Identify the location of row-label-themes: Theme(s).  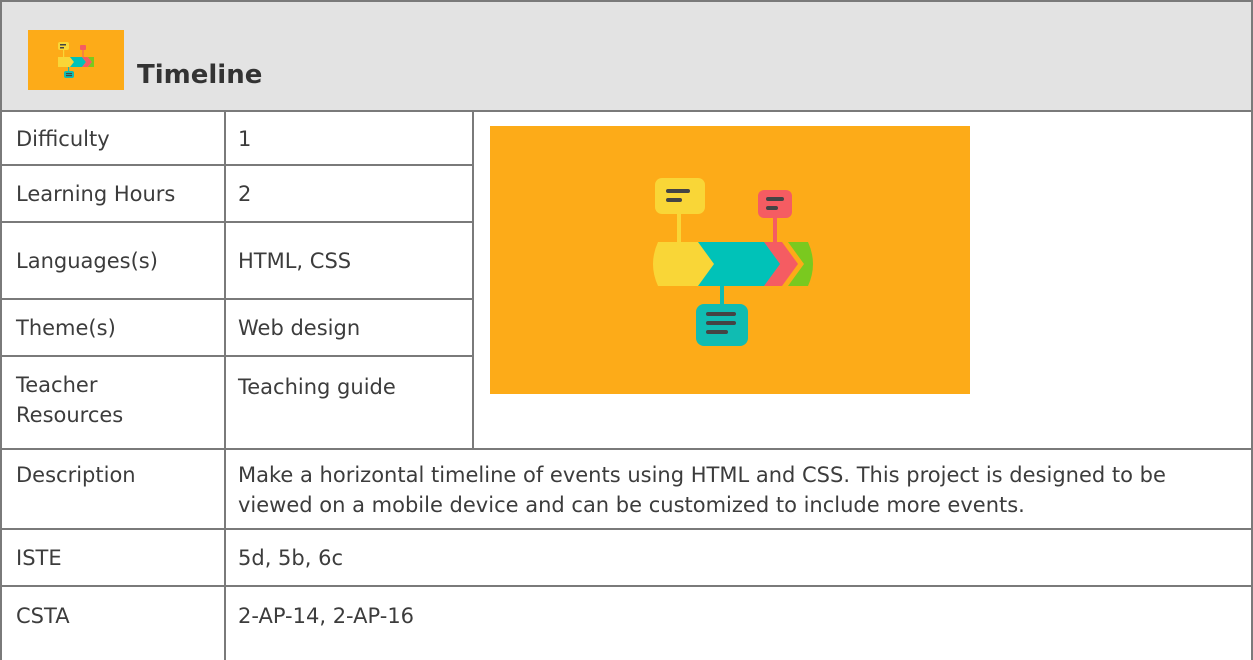
(66, 327).